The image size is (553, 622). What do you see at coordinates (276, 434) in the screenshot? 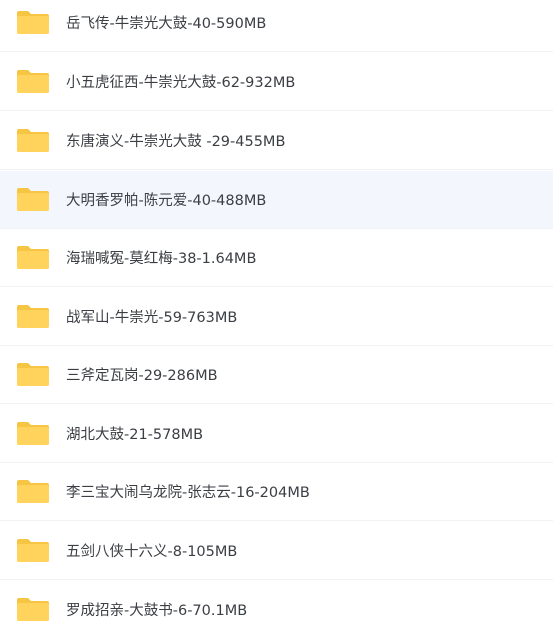
I see `file-row-7: 湖北大鼓-21-578MB` at bounding box center [276, 434].